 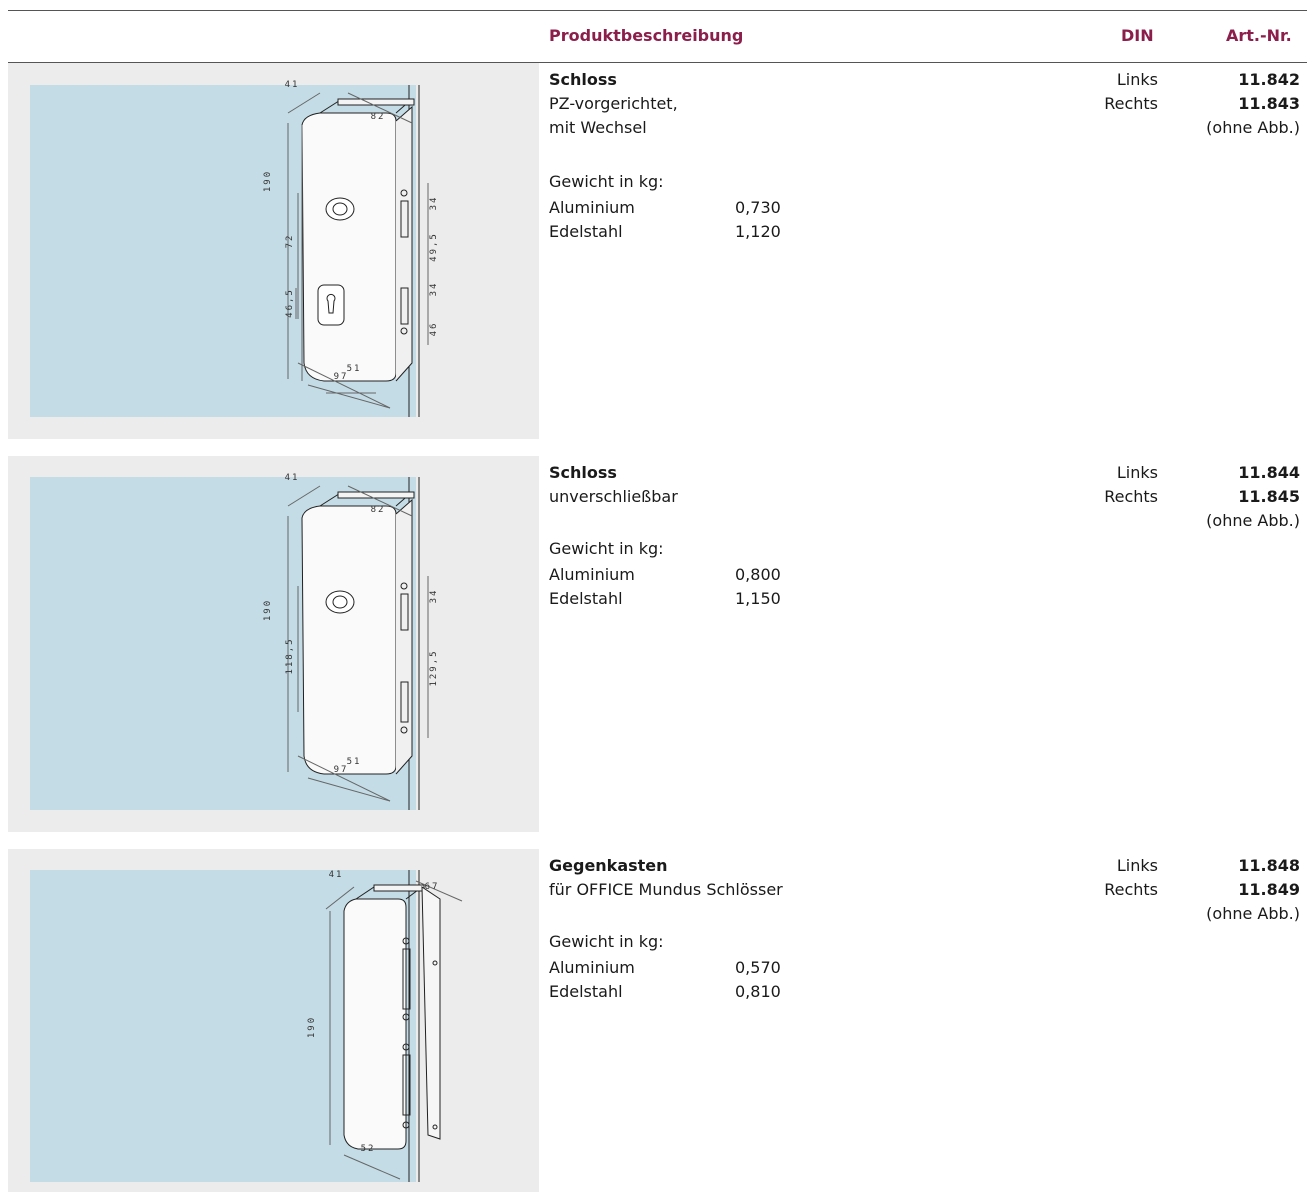 What do you see at coordinates (758, 967) in the screenshot?
I see `weight-value: 0,570` at bounding box center [758, 967].